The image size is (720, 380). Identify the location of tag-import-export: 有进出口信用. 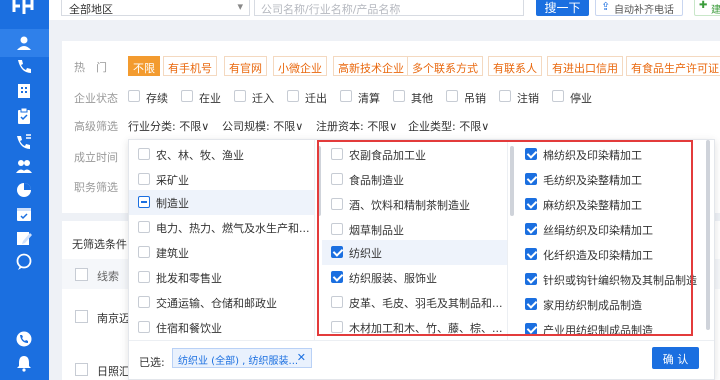
(585, 66).